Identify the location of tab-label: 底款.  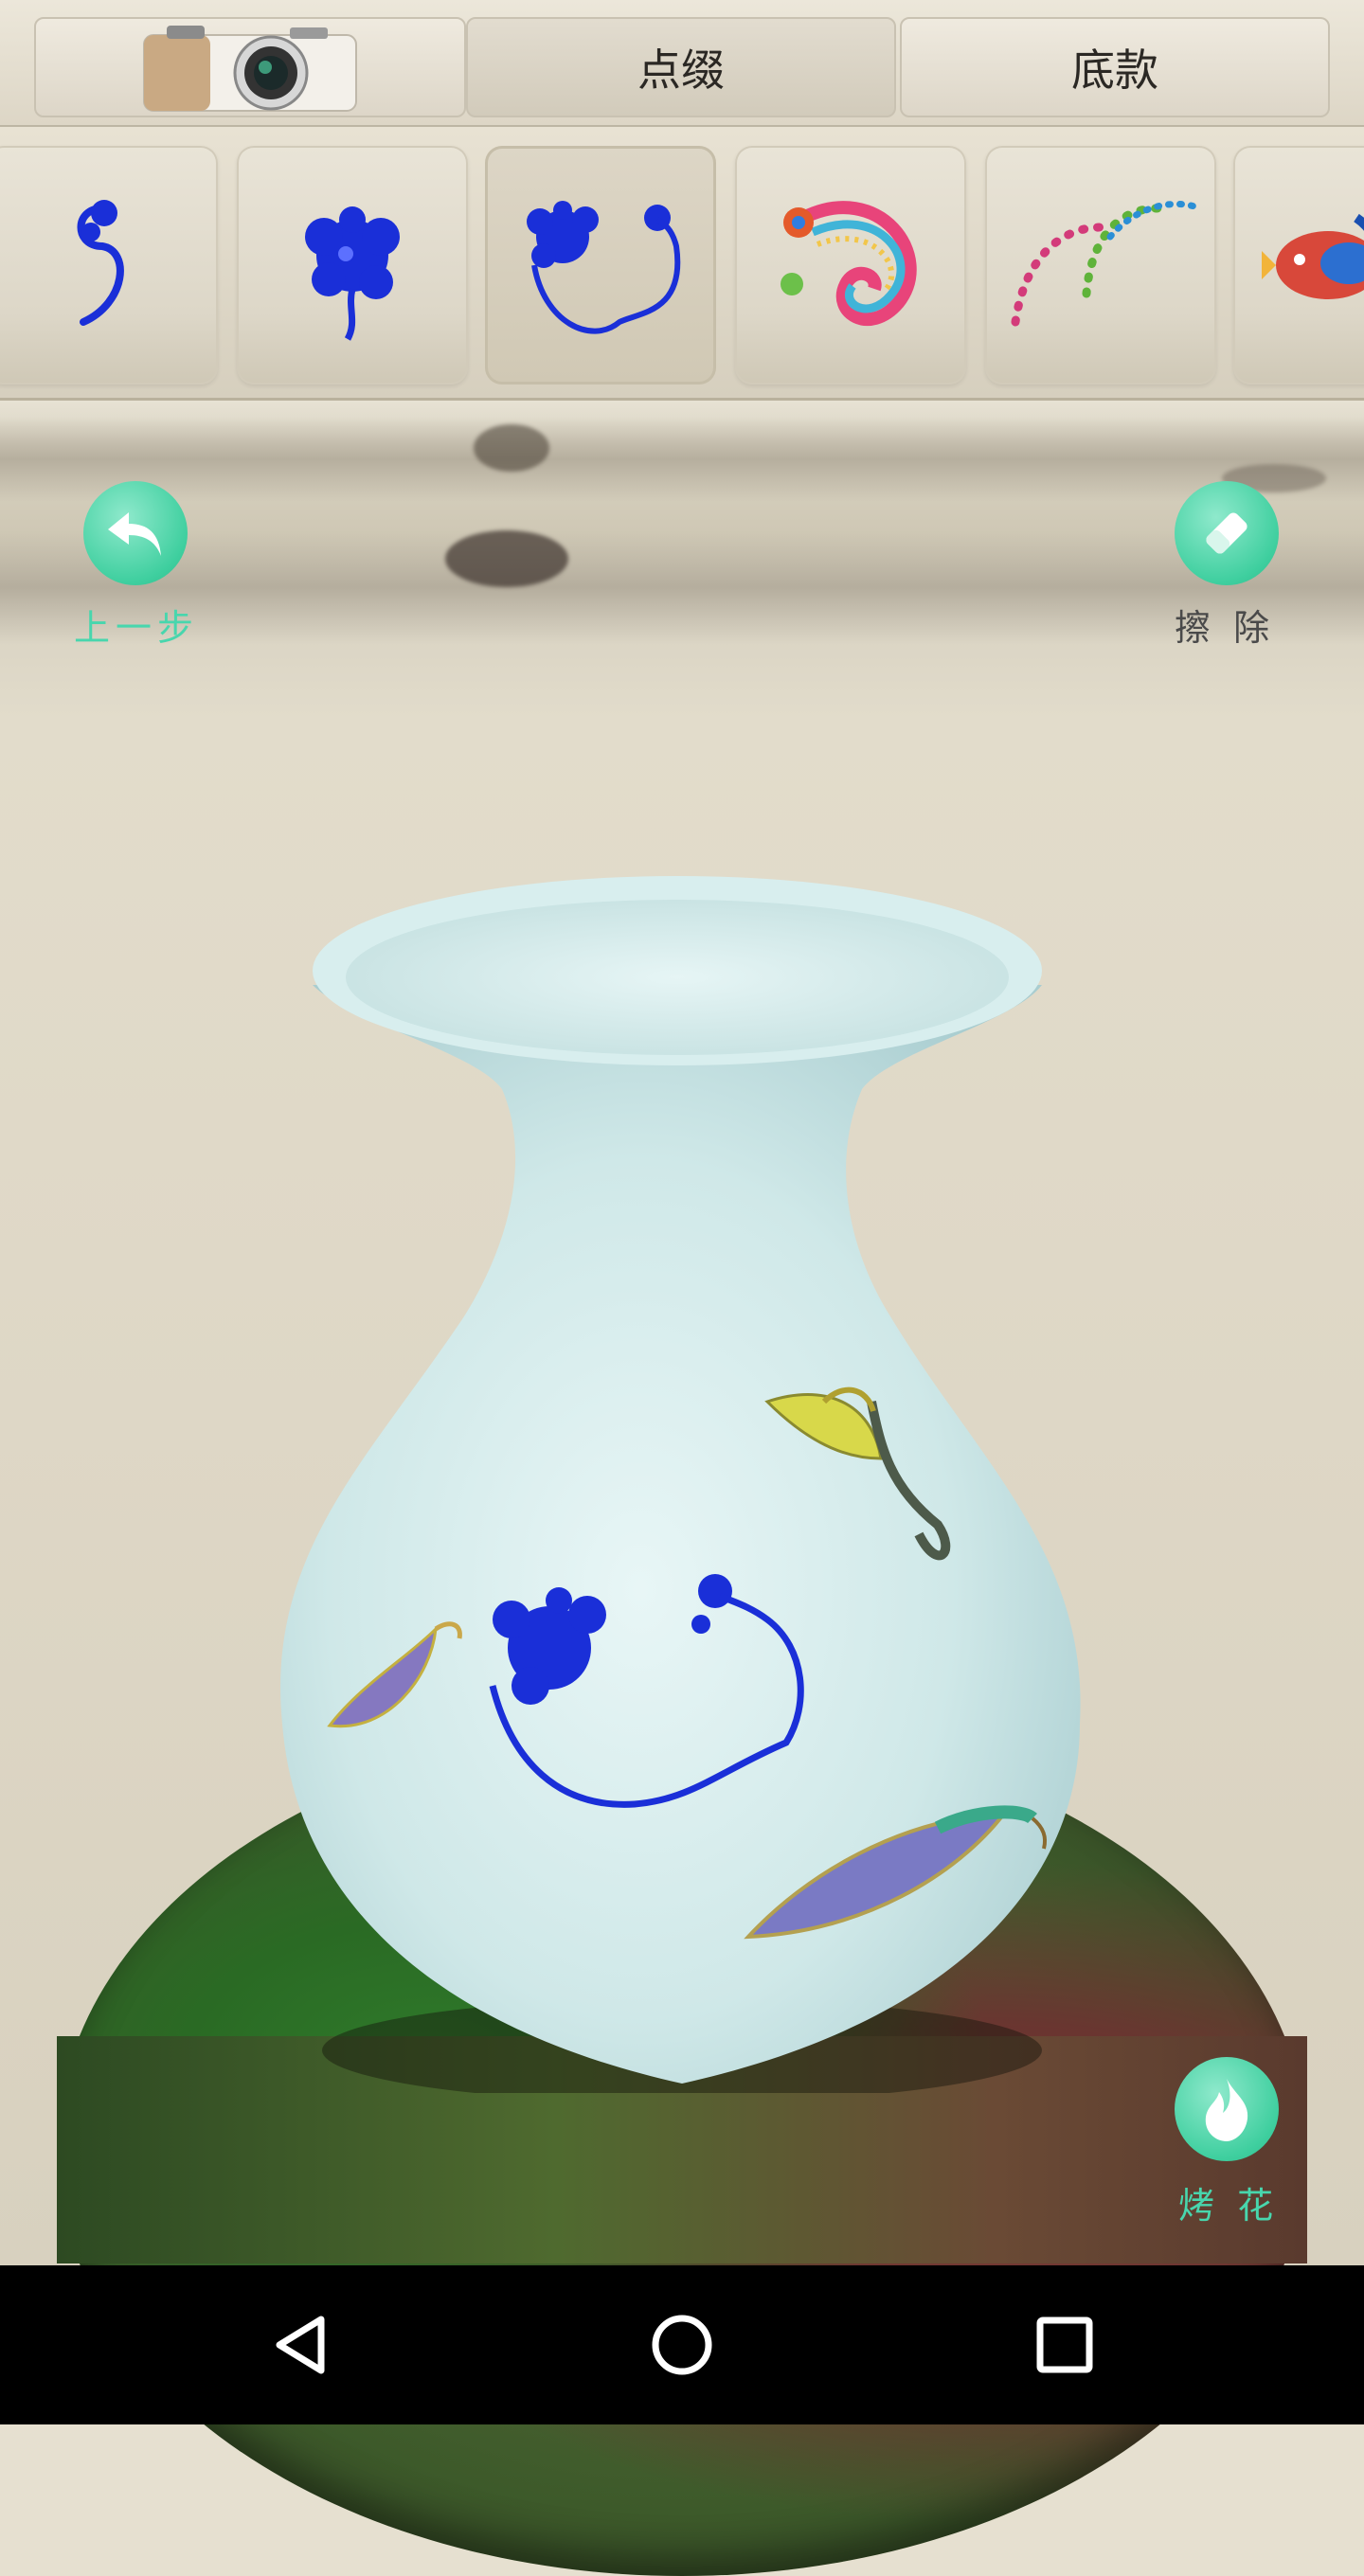
(1114, 70).